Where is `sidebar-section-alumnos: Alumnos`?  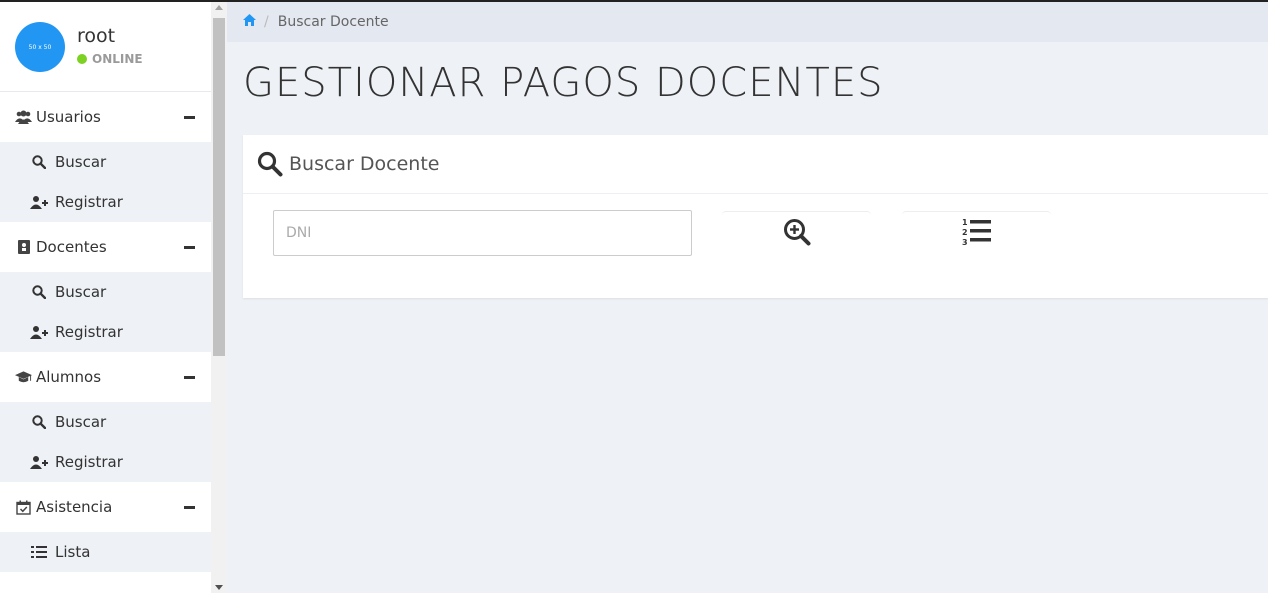 sidebar-section-alumnos: Alumnos is located at coordinates (105, 377).